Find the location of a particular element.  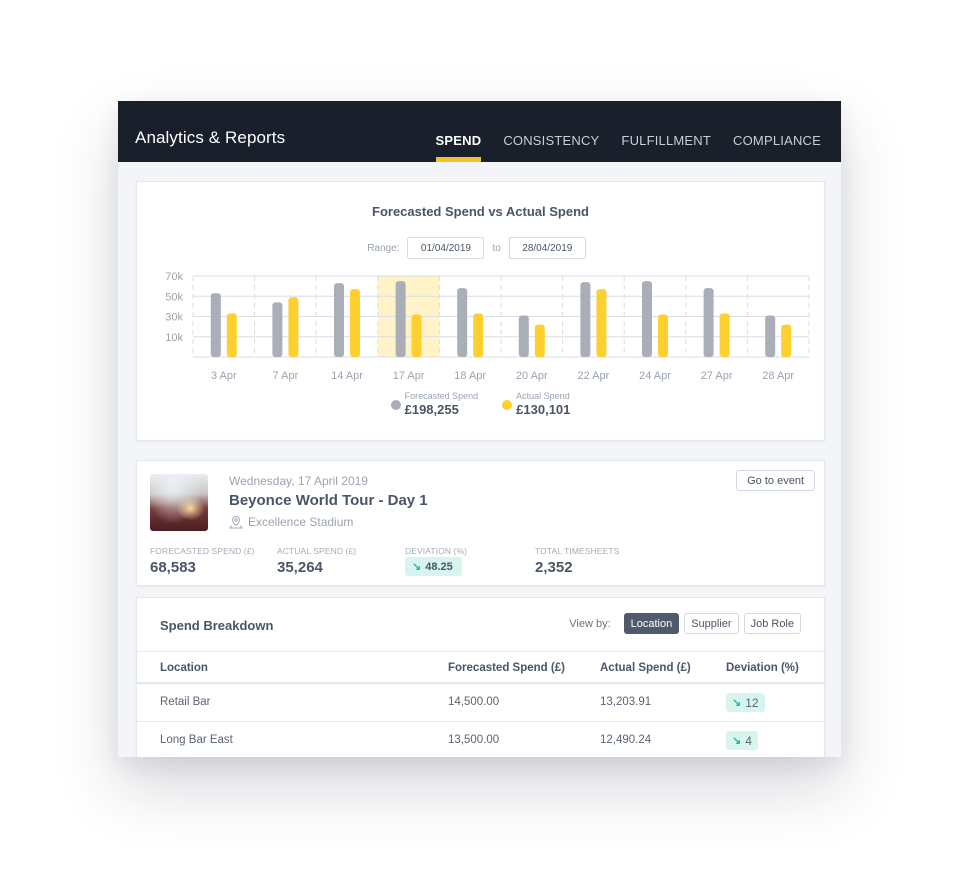

cell-forecasted: 13,500.00 is located at coordinates (474, 740).